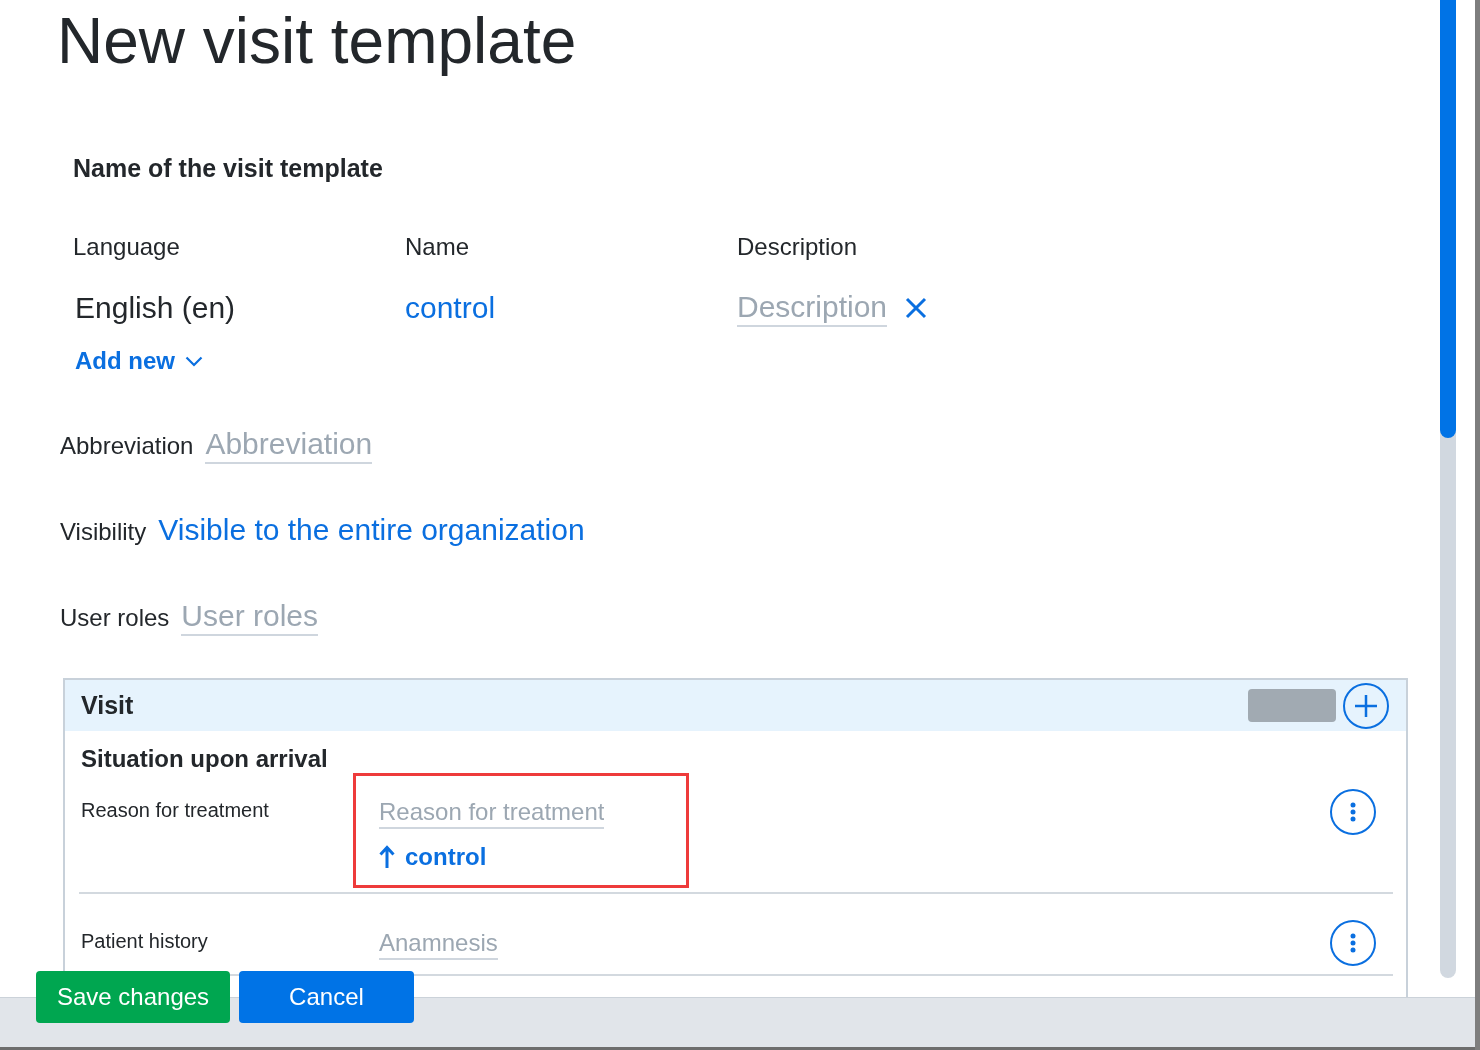 This screenshot has width=1480, height=1050. Describe the element at coordinates (450, 308) in the screenshot. I see `name-value: control` at that location.